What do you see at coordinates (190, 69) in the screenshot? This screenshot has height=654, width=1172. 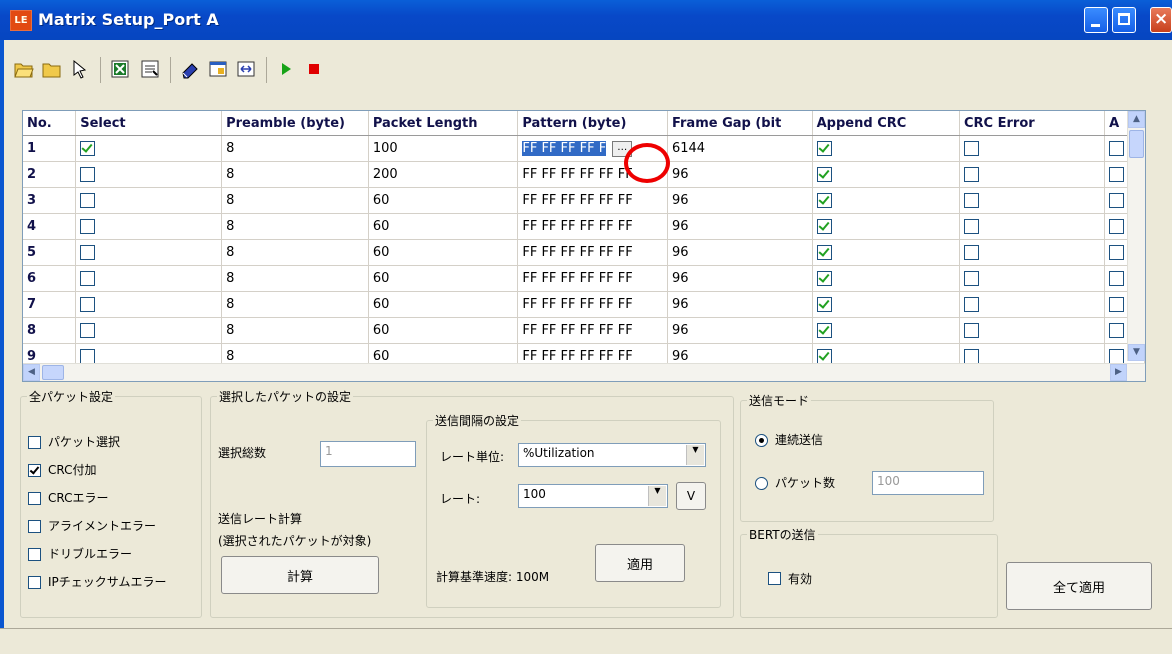 I see `eraser-button` at bounding box center [190, 69].